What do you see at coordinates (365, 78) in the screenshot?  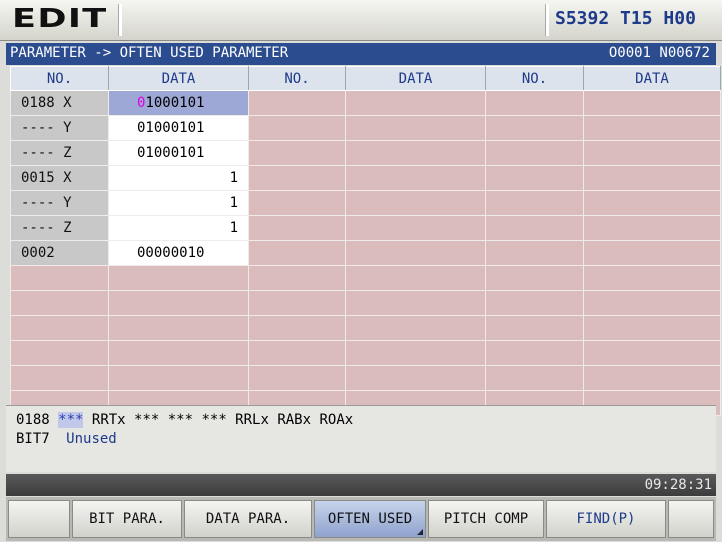 I see `table-header-row: NO. DATA NO. DATA NO. DATA` at bounding box center [365, 78].